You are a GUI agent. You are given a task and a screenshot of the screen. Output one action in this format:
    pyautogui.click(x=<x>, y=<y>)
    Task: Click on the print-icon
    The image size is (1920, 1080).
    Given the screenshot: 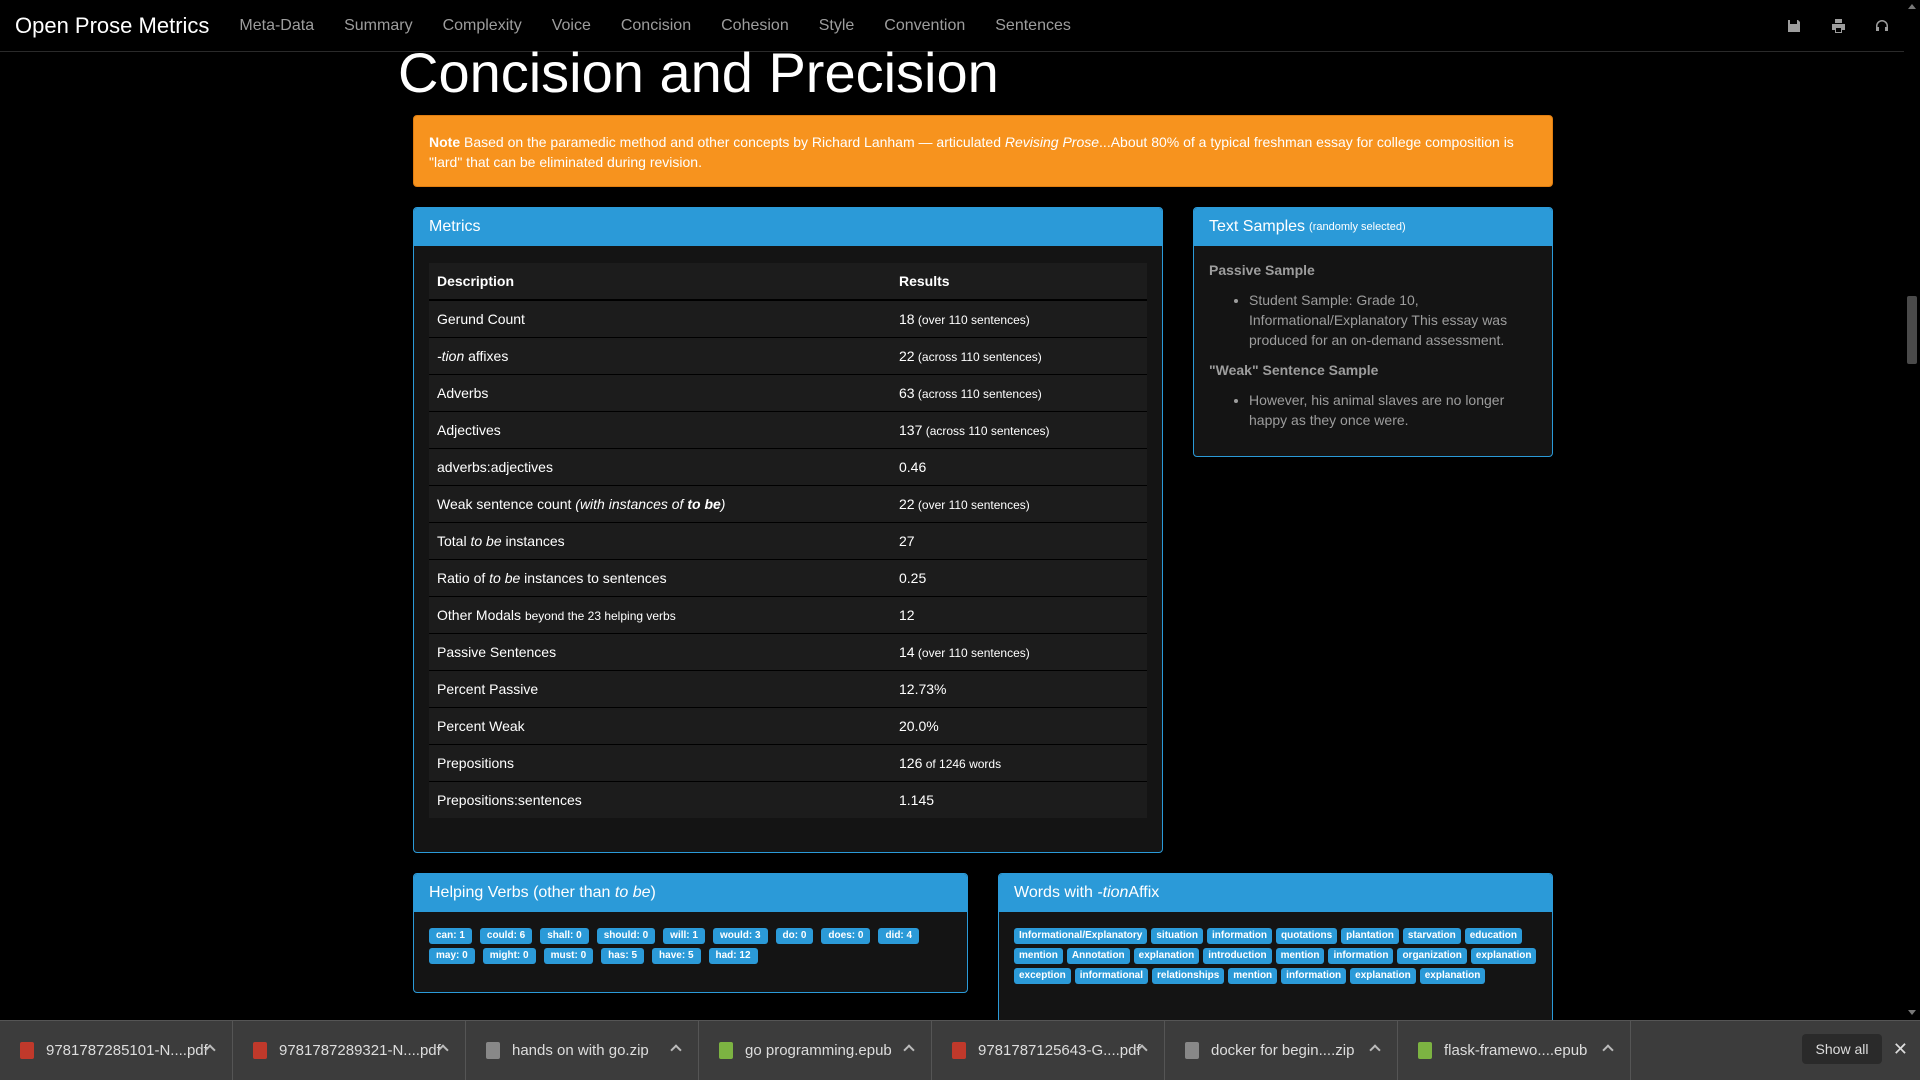 What is the action you would take?
    pyautogui.click(x=1838, y=26)
    